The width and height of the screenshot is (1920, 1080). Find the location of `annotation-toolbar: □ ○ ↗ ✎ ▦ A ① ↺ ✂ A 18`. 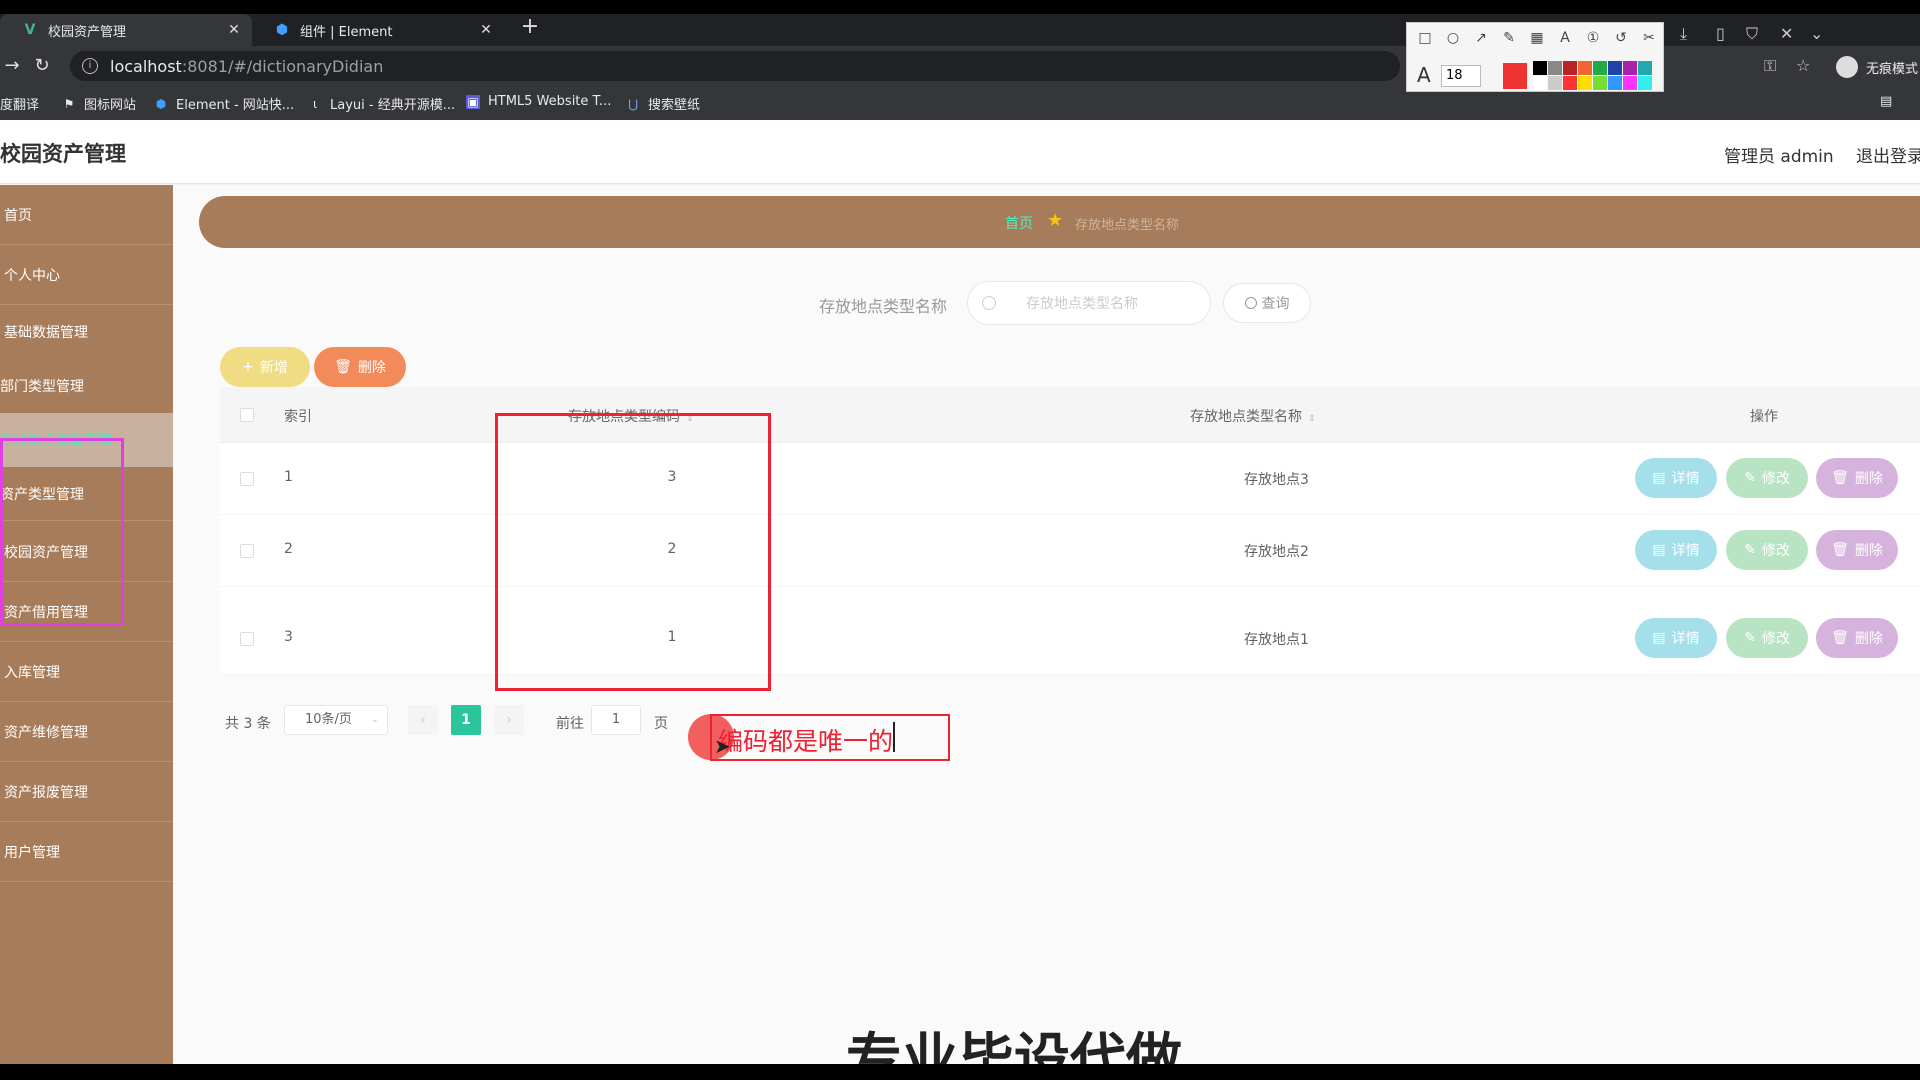

annotation-toolbar: □ ○ ↗ ✎ ▦ A ① ↺ ✂ A 18 is located at coordinates (1535, 57).